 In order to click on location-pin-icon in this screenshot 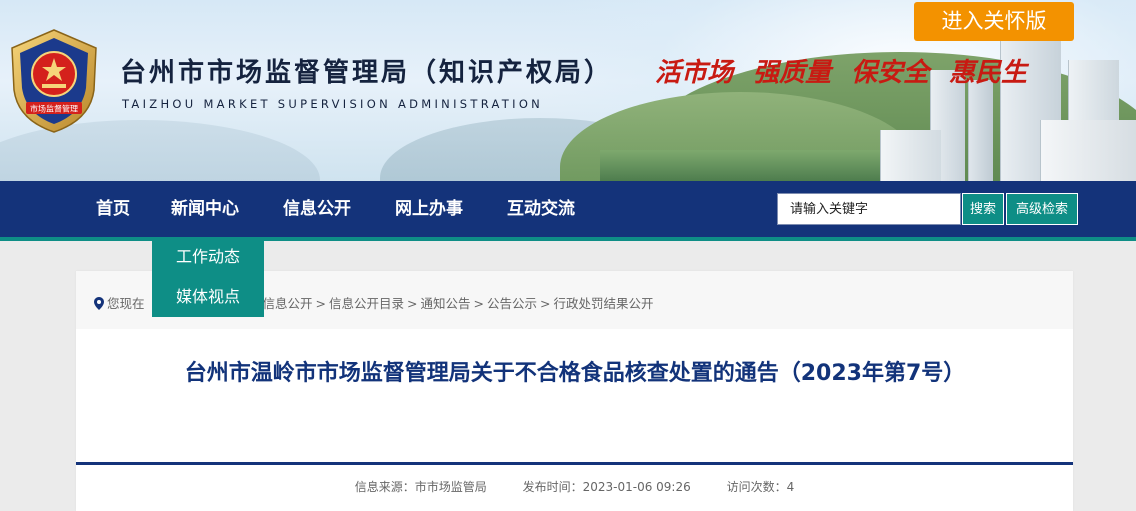, I will do `click(99, 303)`.